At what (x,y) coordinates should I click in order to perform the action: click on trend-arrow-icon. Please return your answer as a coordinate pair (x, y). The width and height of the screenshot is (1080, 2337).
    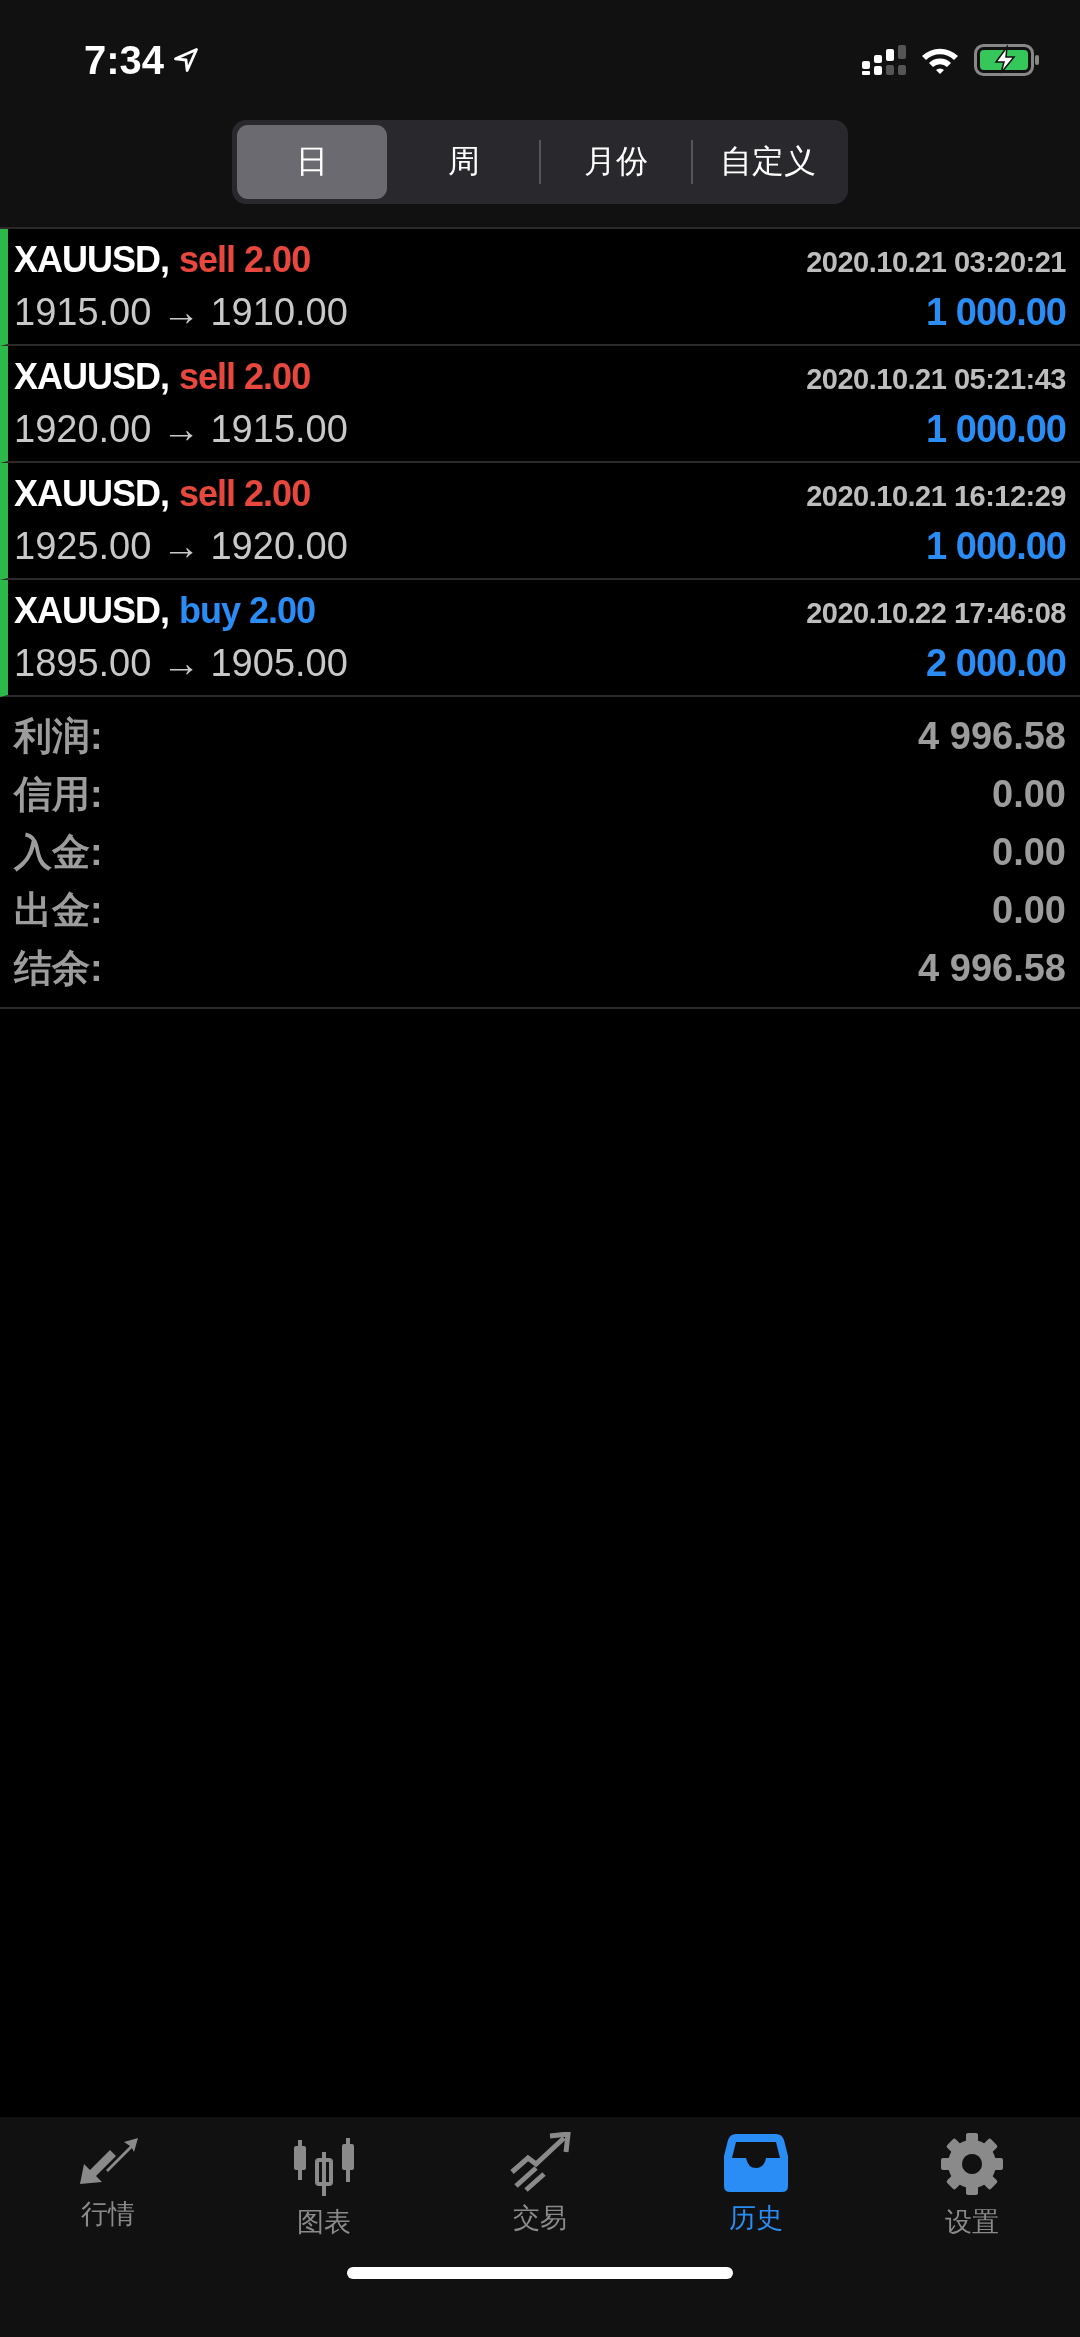
    Looking at the image, I should click on (540, 2162).